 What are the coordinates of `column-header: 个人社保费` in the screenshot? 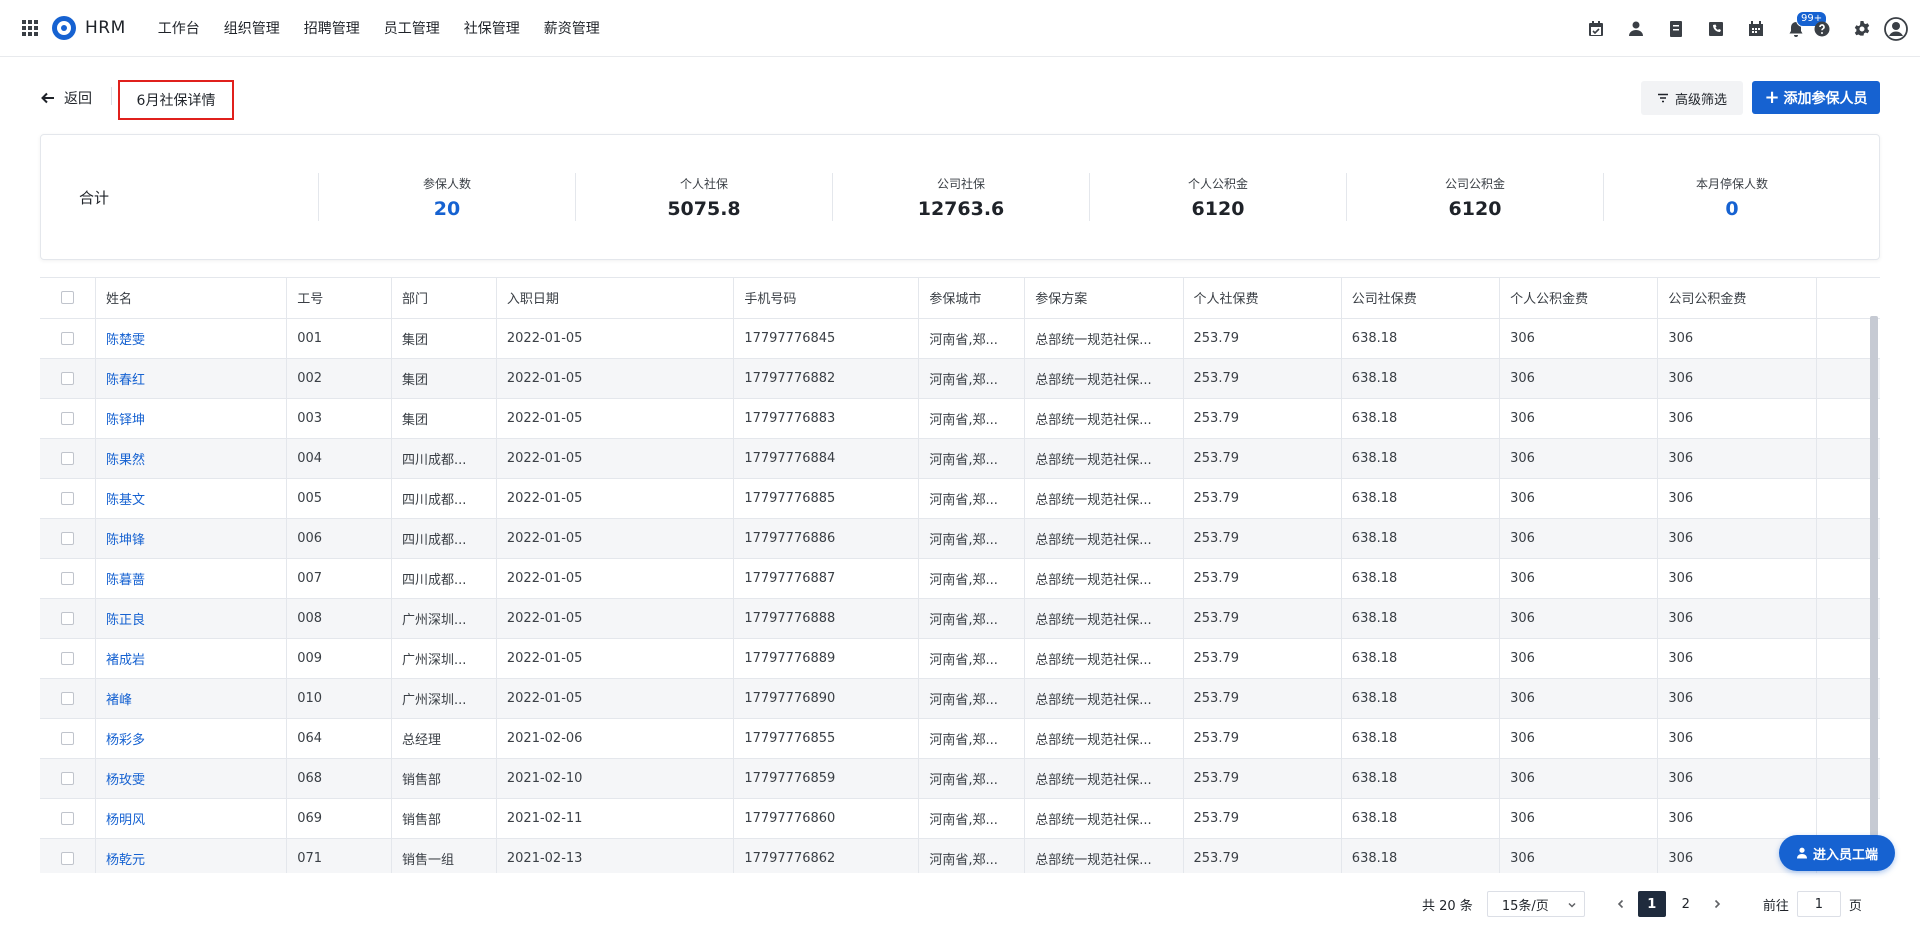 It's located at (1262, 298).